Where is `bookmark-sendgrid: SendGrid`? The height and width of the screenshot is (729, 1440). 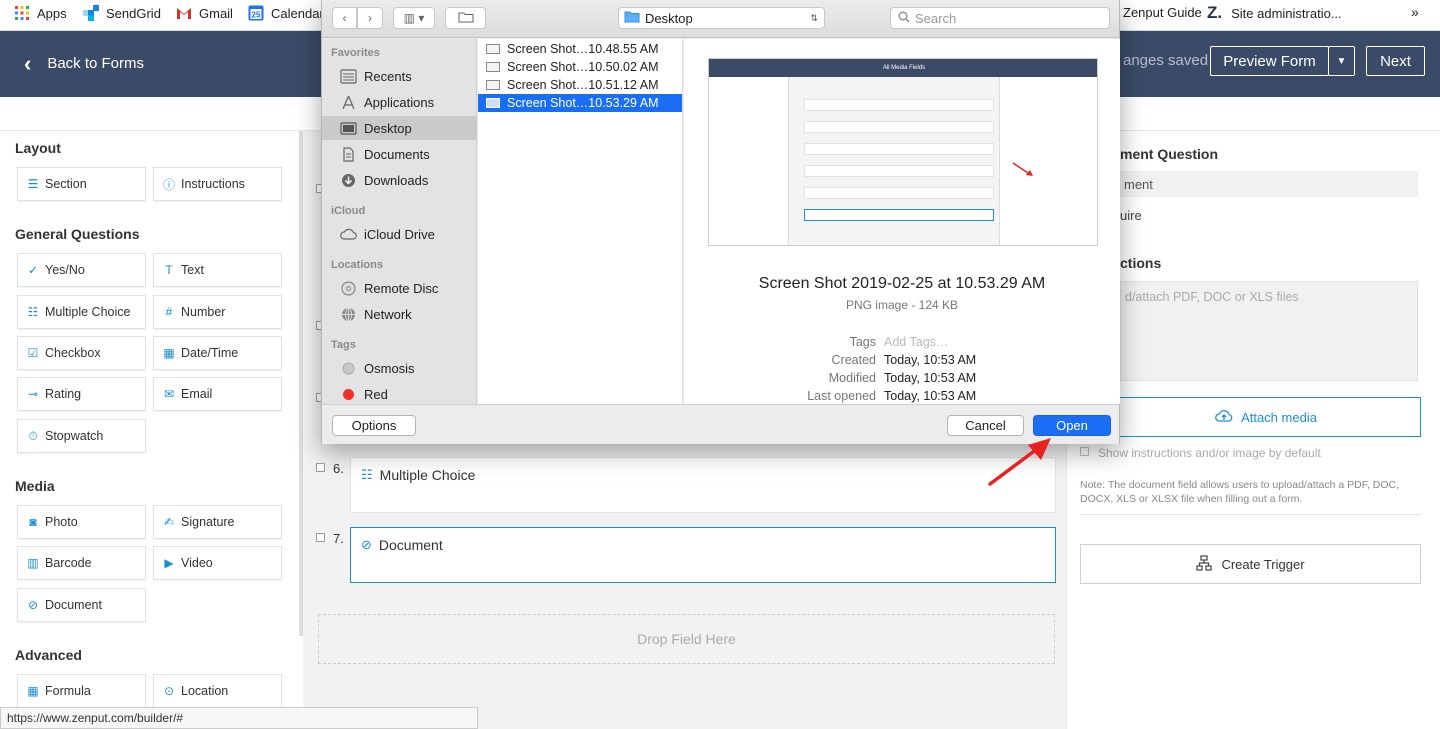
bookmark-sendgrid: SendGrid is located at coordinates (122, 13).